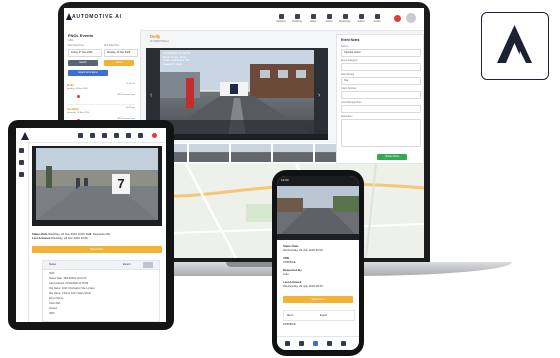 Image resolution: width=560 pixels, height=358 pixels. What do you see at coordinates (21, 150) in the screenshot?
I see `menu-icon` at bounding box center [21, 150].